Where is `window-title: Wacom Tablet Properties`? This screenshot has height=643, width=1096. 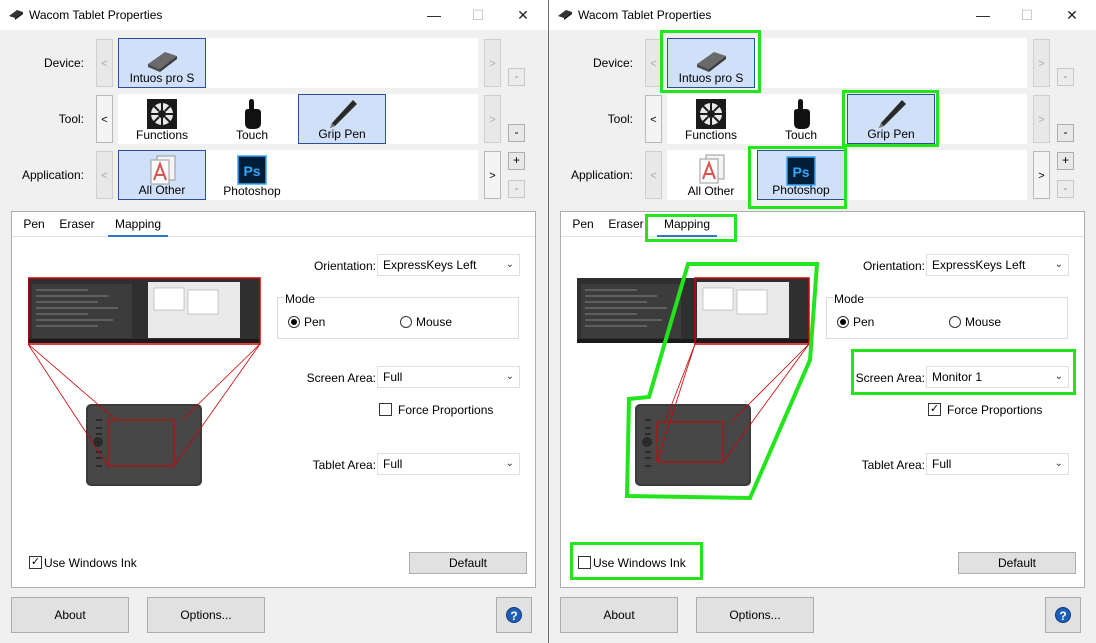 window-title: Wacom Tablet Properties is located at coordinates (645, 15).